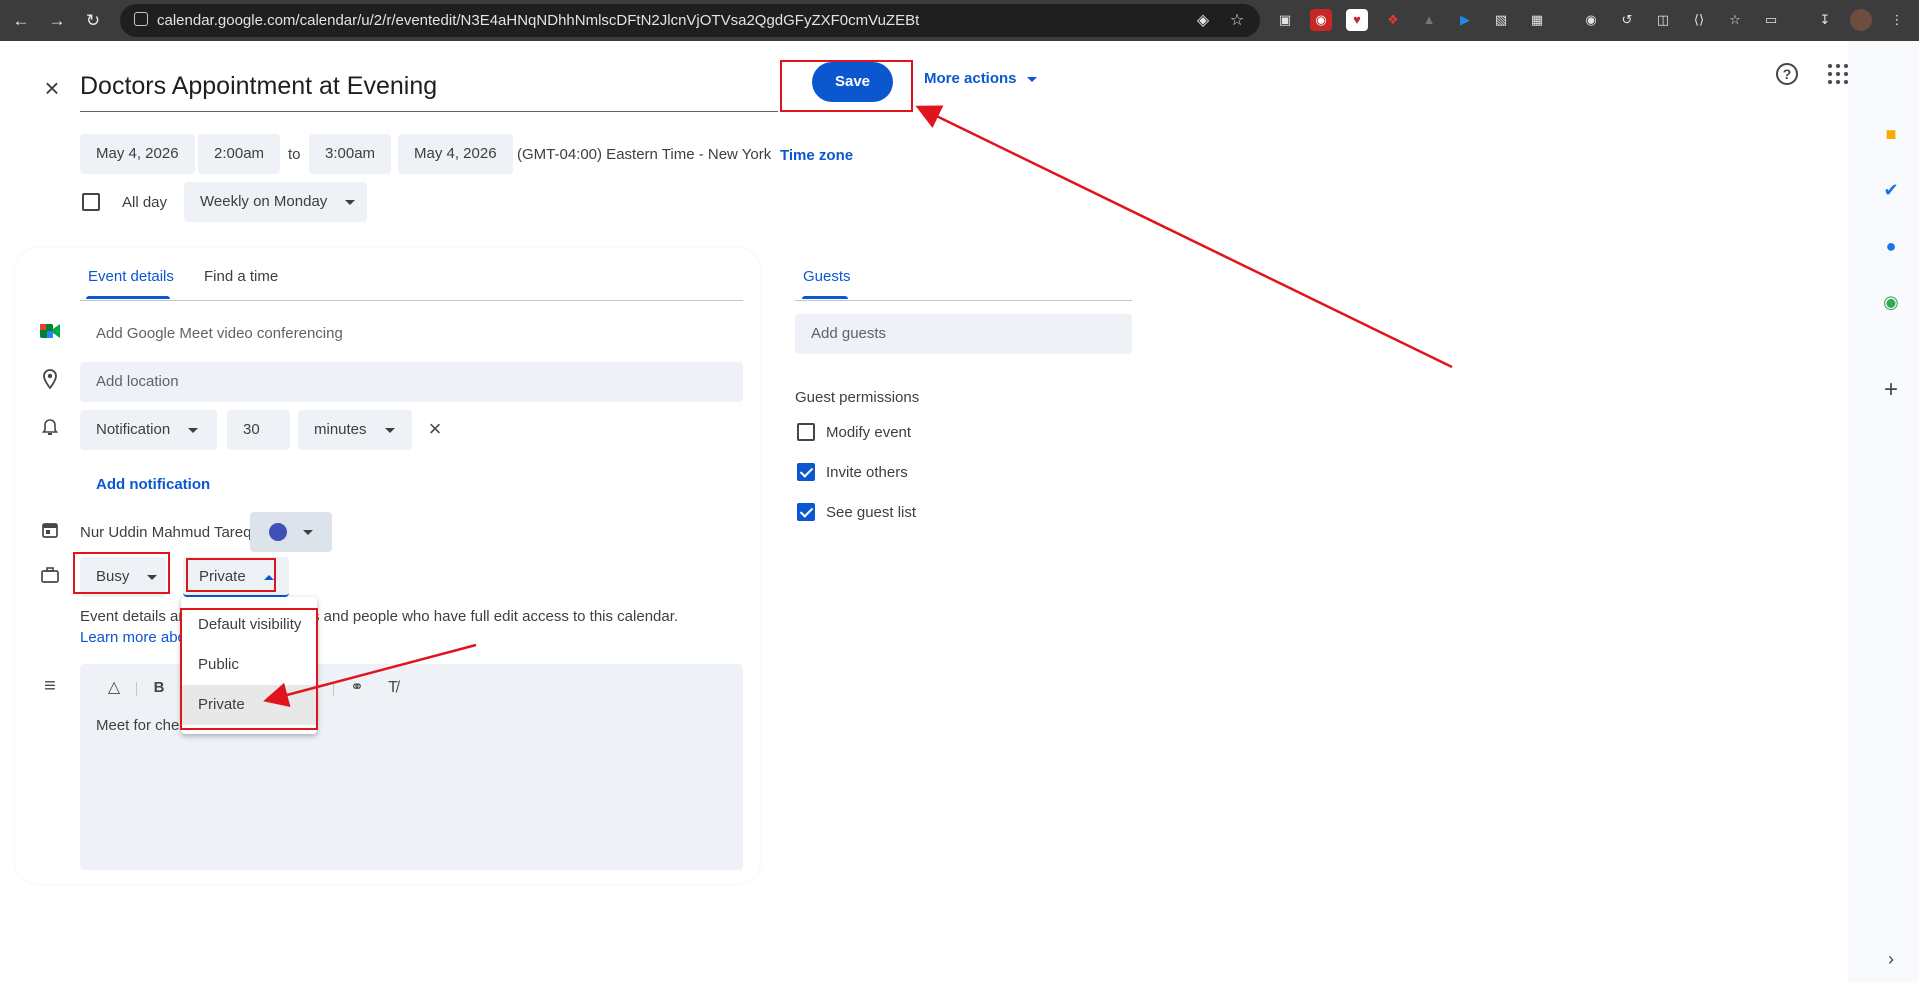  I want to click on apps-grid-icon, so click(1838, 74).